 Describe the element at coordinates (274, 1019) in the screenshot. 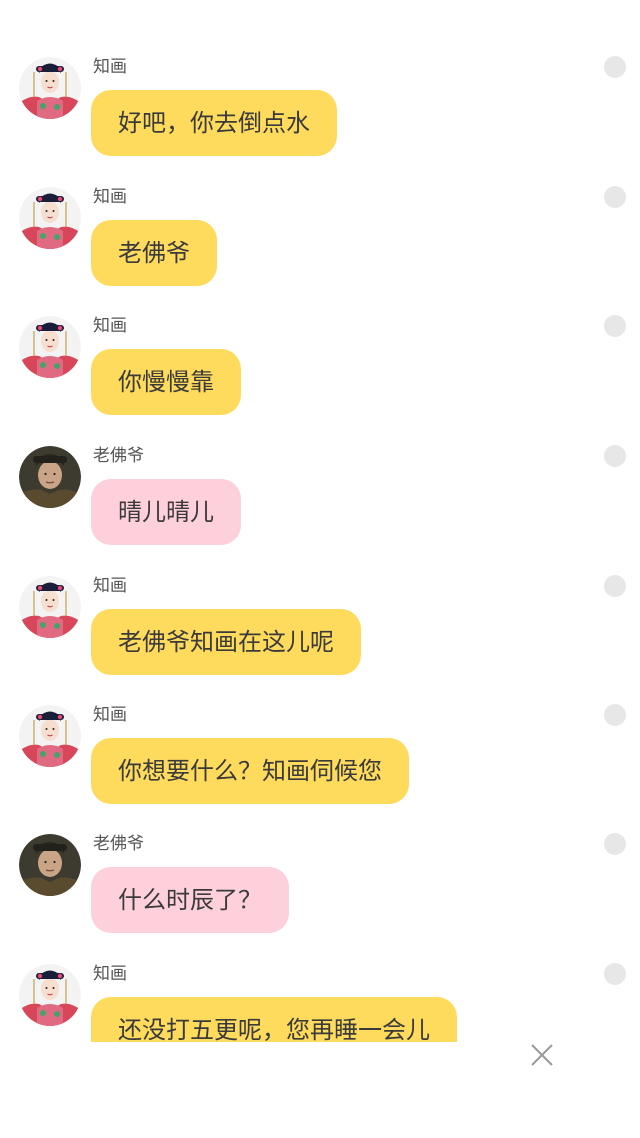

I see `message-bubble: 还没打五更呢，您再睡一会儿` at that location.